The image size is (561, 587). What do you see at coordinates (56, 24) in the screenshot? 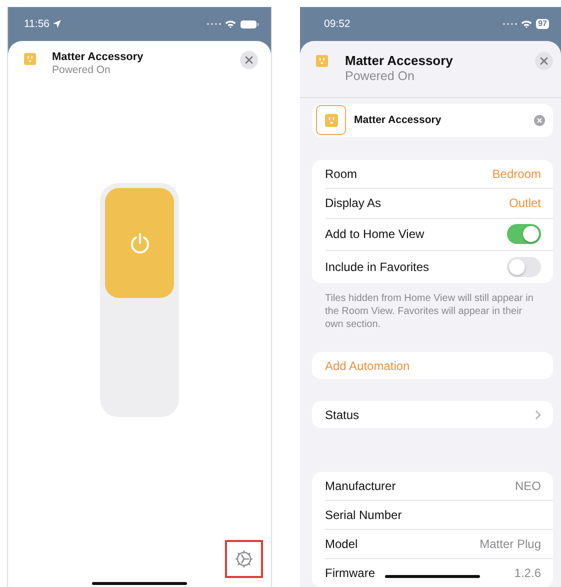
I see `location-arrow-icon` at bounding box center [56, 24].